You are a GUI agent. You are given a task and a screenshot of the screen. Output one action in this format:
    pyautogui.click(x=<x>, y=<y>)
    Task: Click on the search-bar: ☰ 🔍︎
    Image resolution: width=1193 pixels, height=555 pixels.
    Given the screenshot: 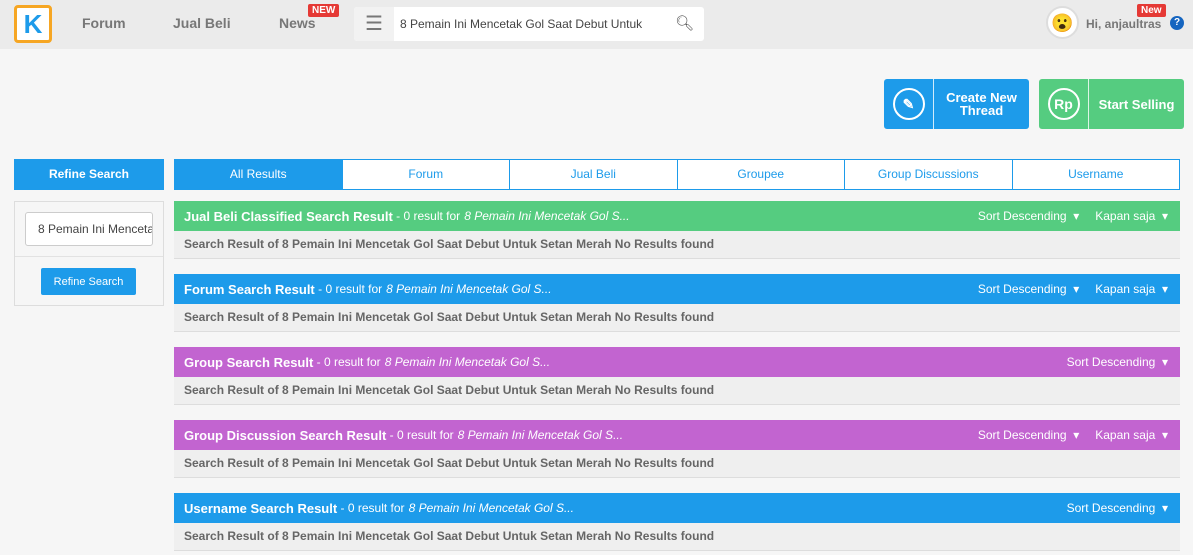 What is the action you would take?
    pyautogui.click(x=529, y=24)
    